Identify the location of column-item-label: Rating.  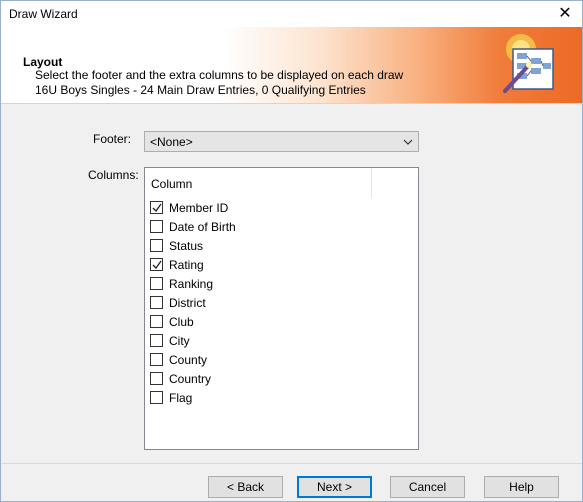
(186, 265).